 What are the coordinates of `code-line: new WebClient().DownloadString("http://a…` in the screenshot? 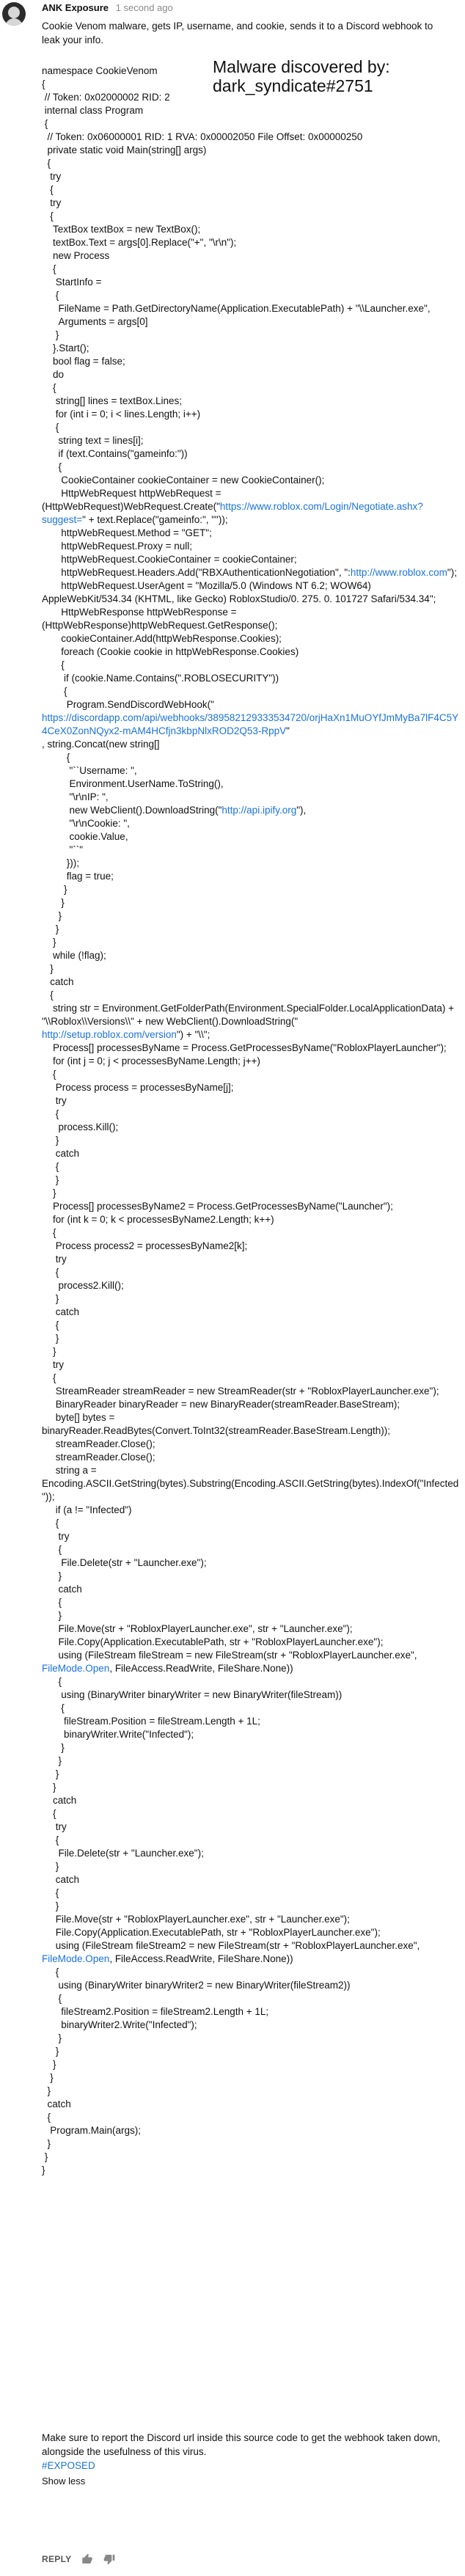 It's located at (251, 810).